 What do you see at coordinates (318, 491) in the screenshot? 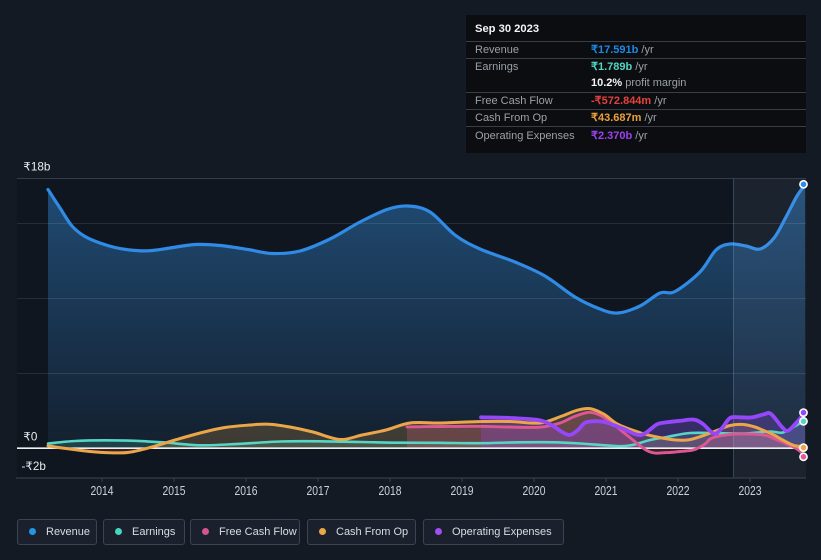
I see `svg-text: 2017` at bounding box center [318, 491].